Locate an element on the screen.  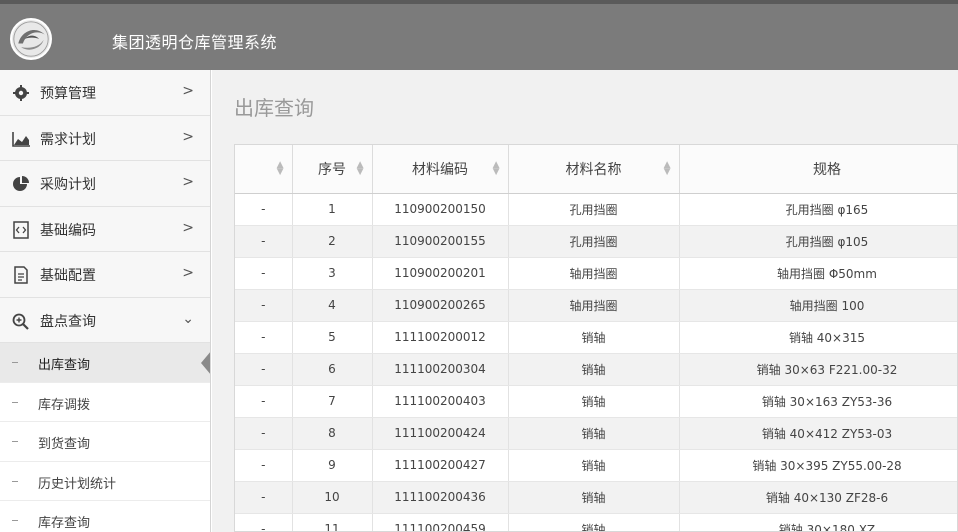
table-row: -9 111100200427 销轴 销轴 30×395 ZY55.00-28 is located at coordinates (596, 465).